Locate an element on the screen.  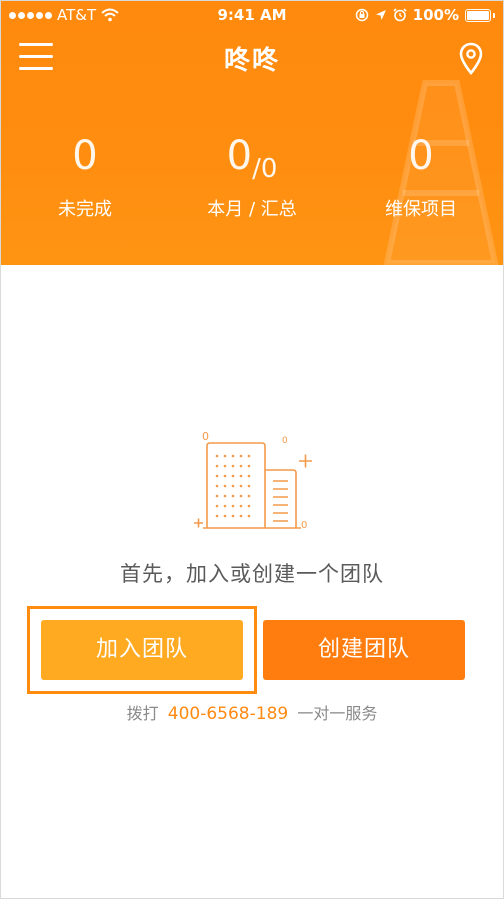
stat-label: 未完成 is located at coordinates (85, 209).